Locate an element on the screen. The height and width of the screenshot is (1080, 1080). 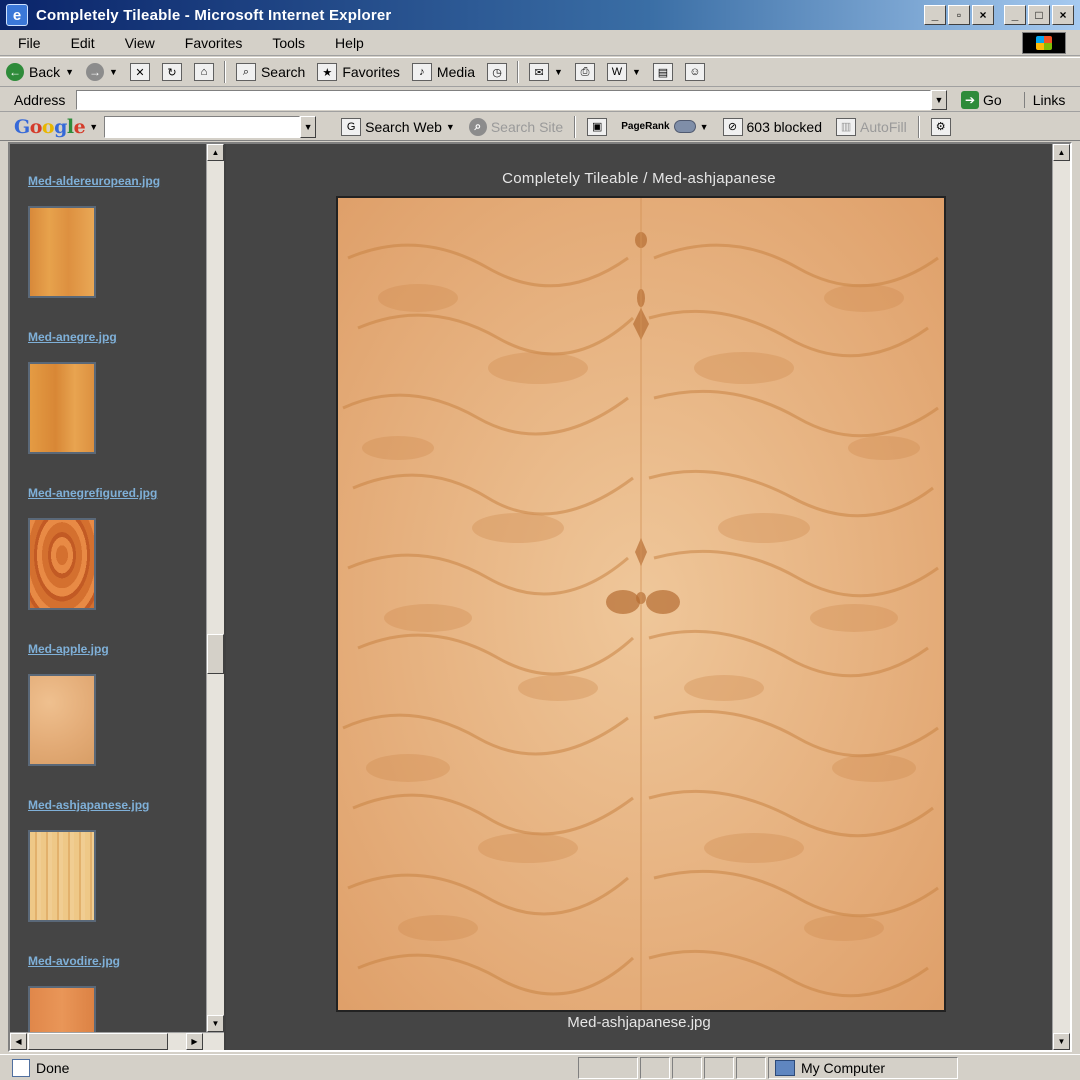
horizontal-scrollbar-thumb is located at coordinates (98, 1041).